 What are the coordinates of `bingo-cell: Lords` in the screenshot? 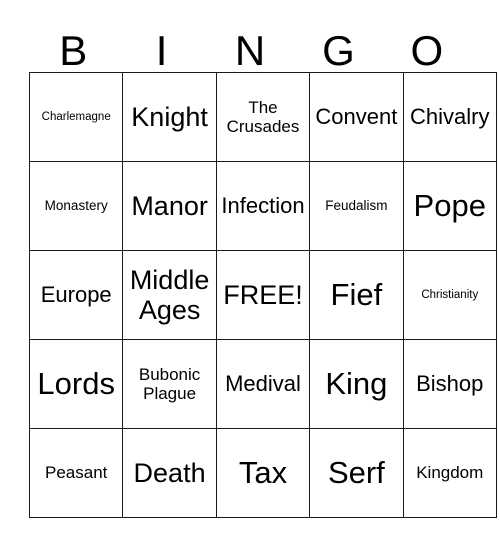 It's located at (76, 384).